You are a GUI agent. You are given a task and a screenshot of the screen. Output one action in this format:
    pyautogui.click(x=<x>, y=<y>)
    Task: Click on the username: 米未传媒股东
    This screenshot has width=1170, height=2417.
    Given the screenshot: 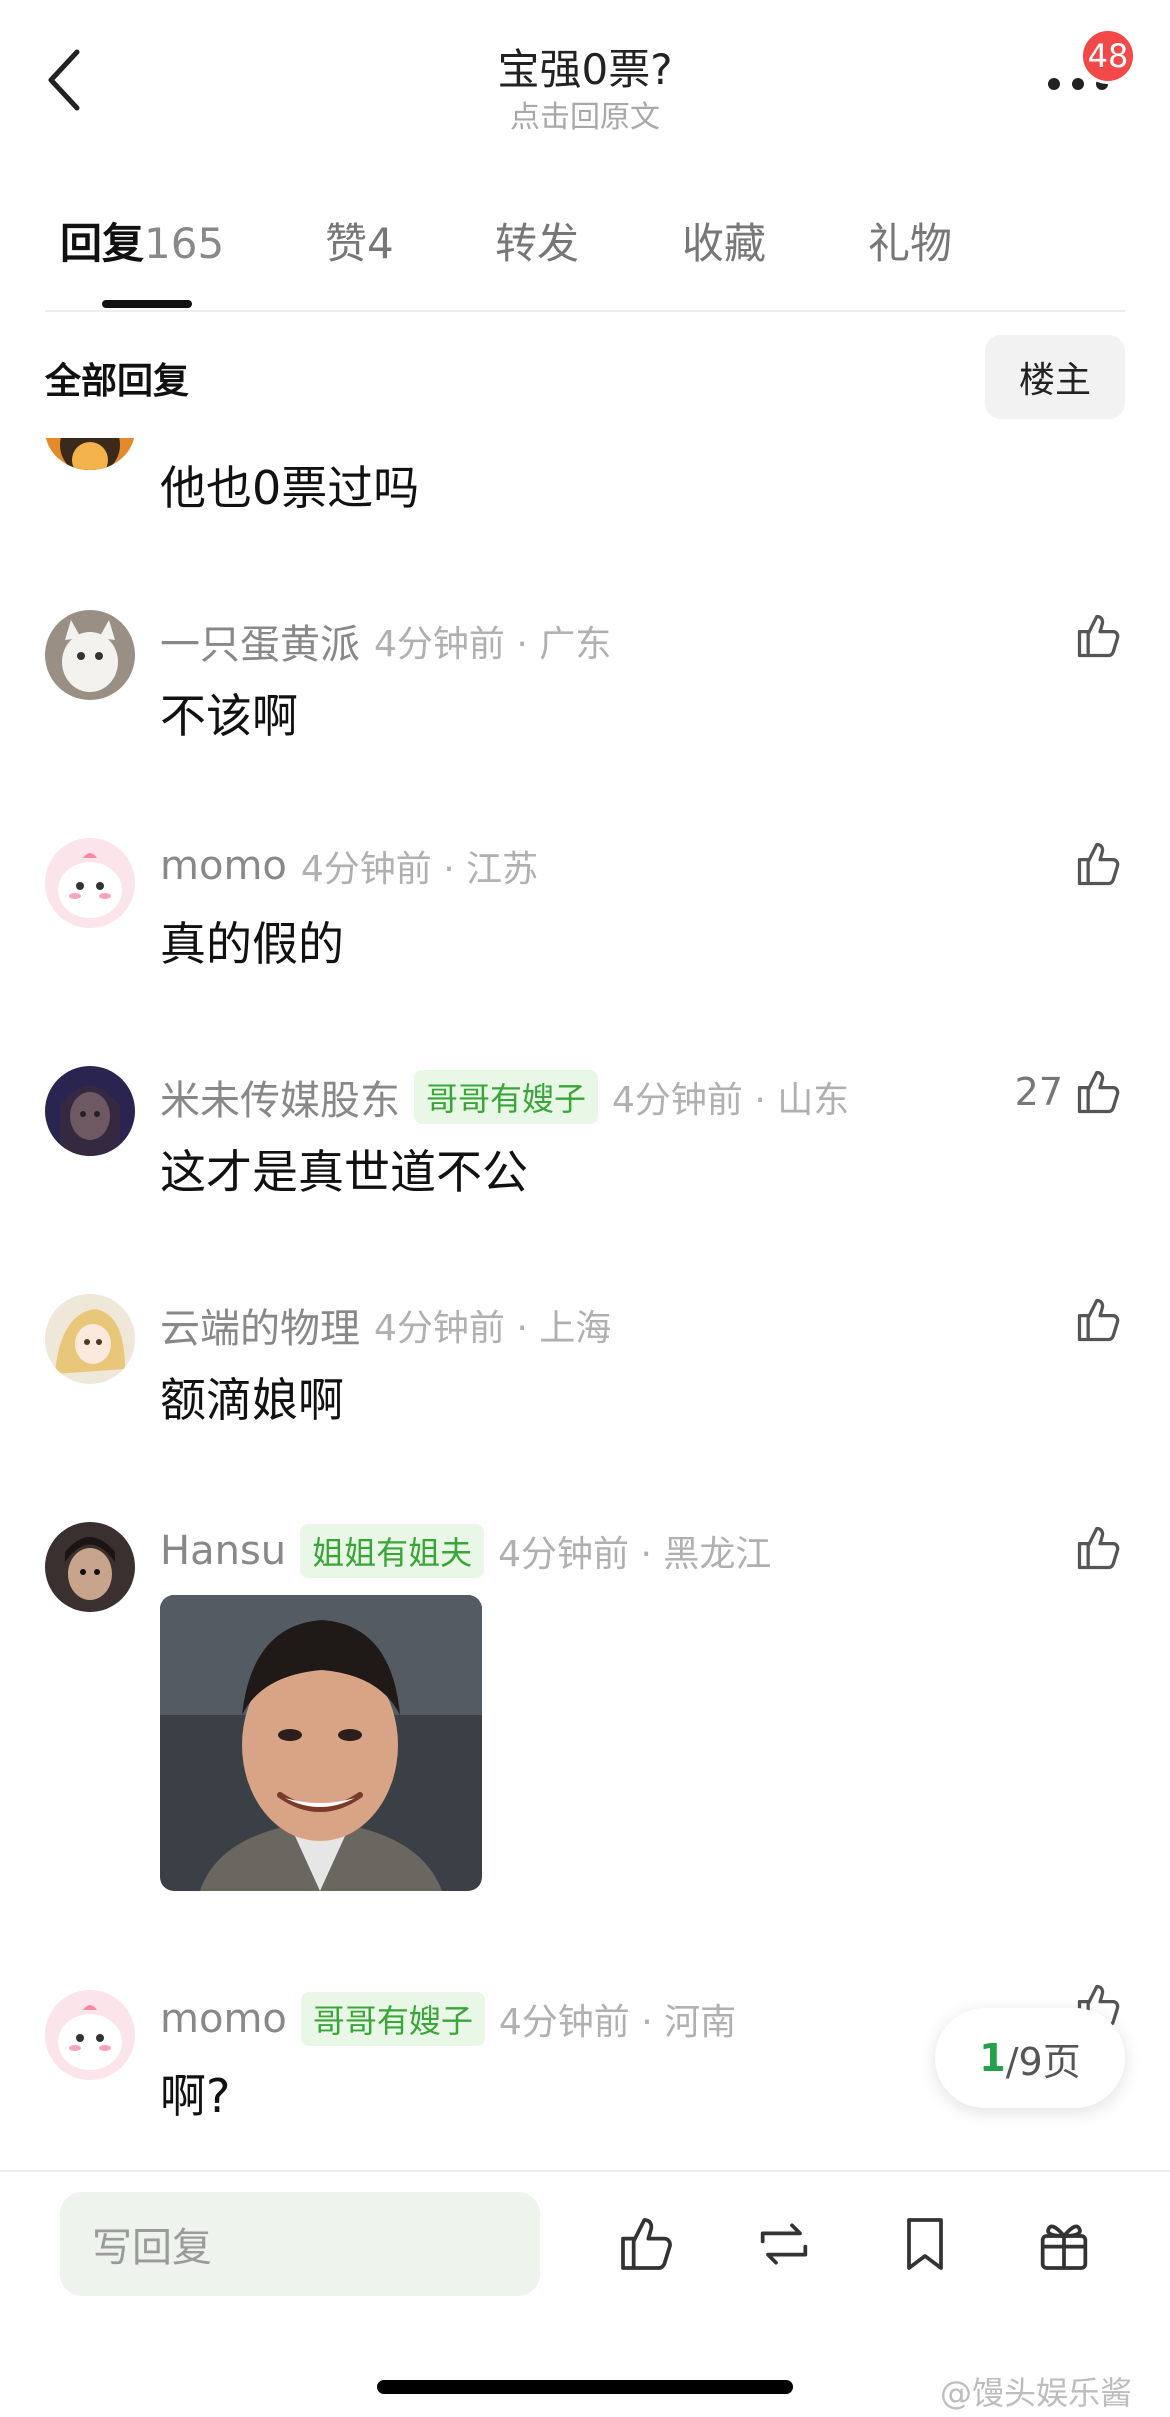 What is the action you would take?
    pyautogui.click(x=280, y=1097)
    